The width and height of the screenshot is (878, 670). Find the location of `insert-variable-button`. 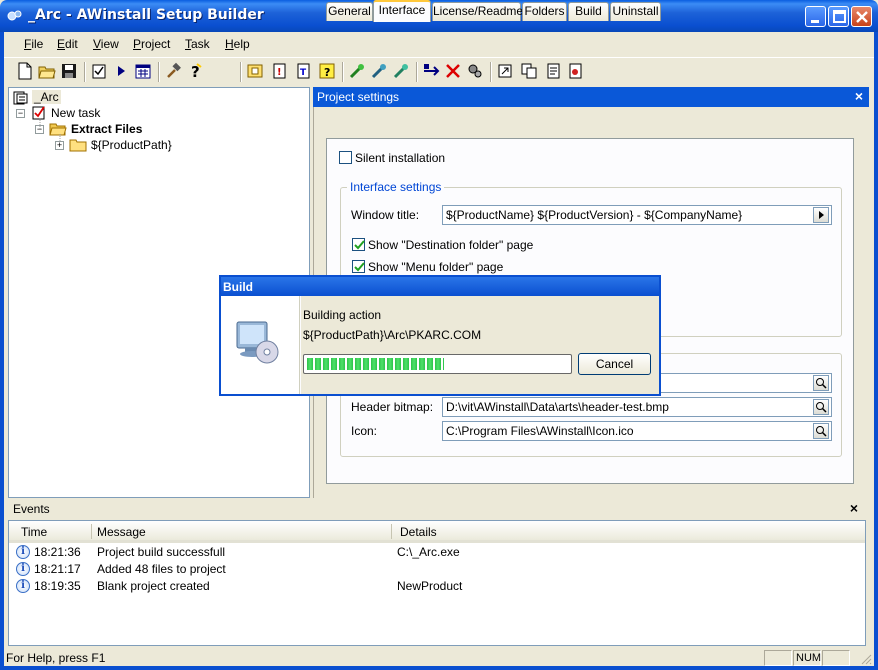

insert-variable-button is located at coordinates (821, 215).